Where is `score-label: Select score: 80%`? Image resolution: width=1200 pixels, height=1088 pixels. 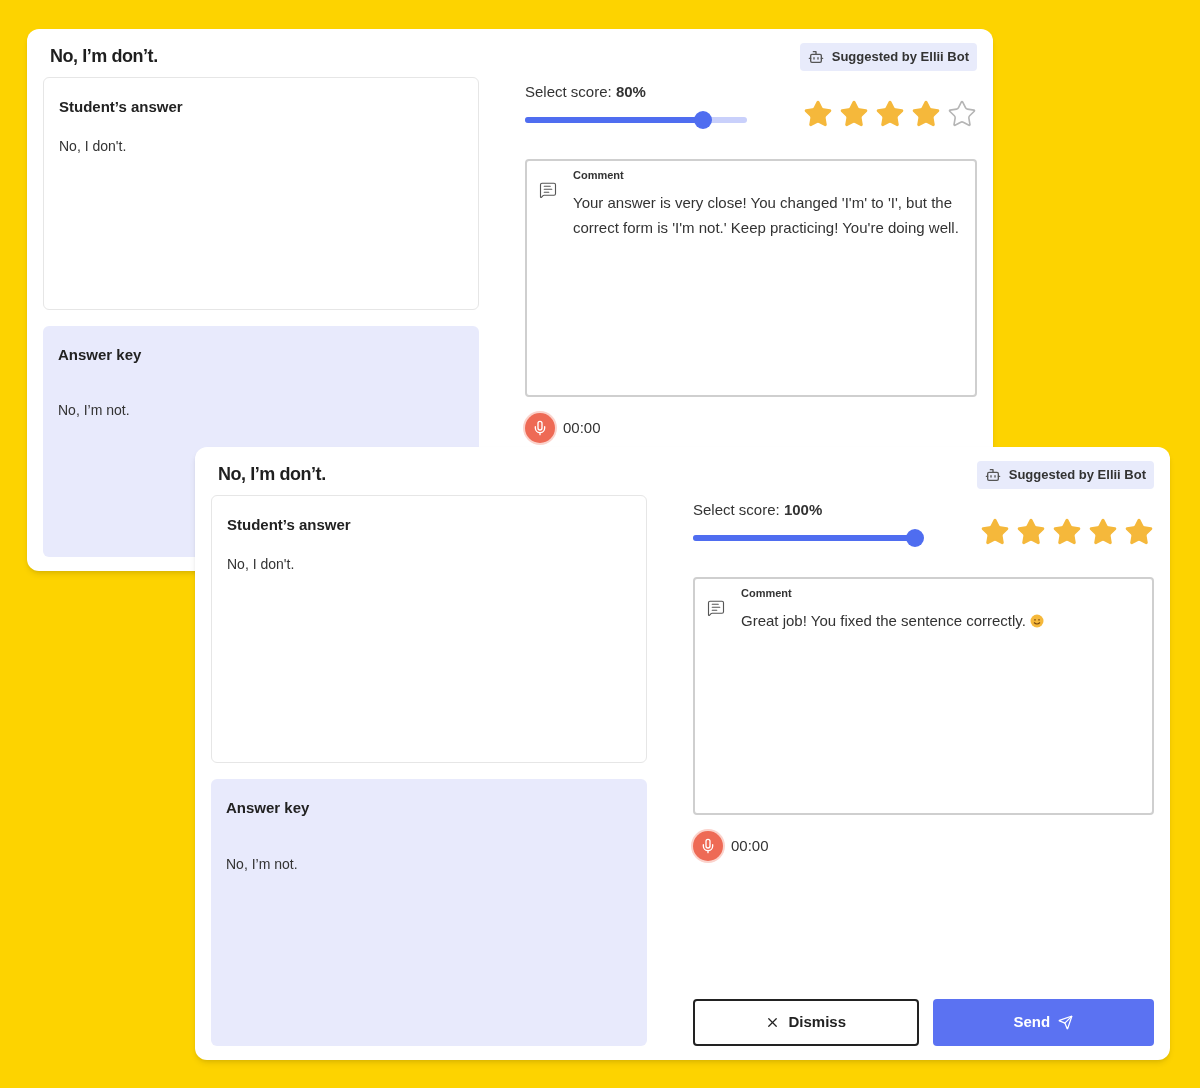
score-label: Select score: 80% is located at coordinates (586, 91).